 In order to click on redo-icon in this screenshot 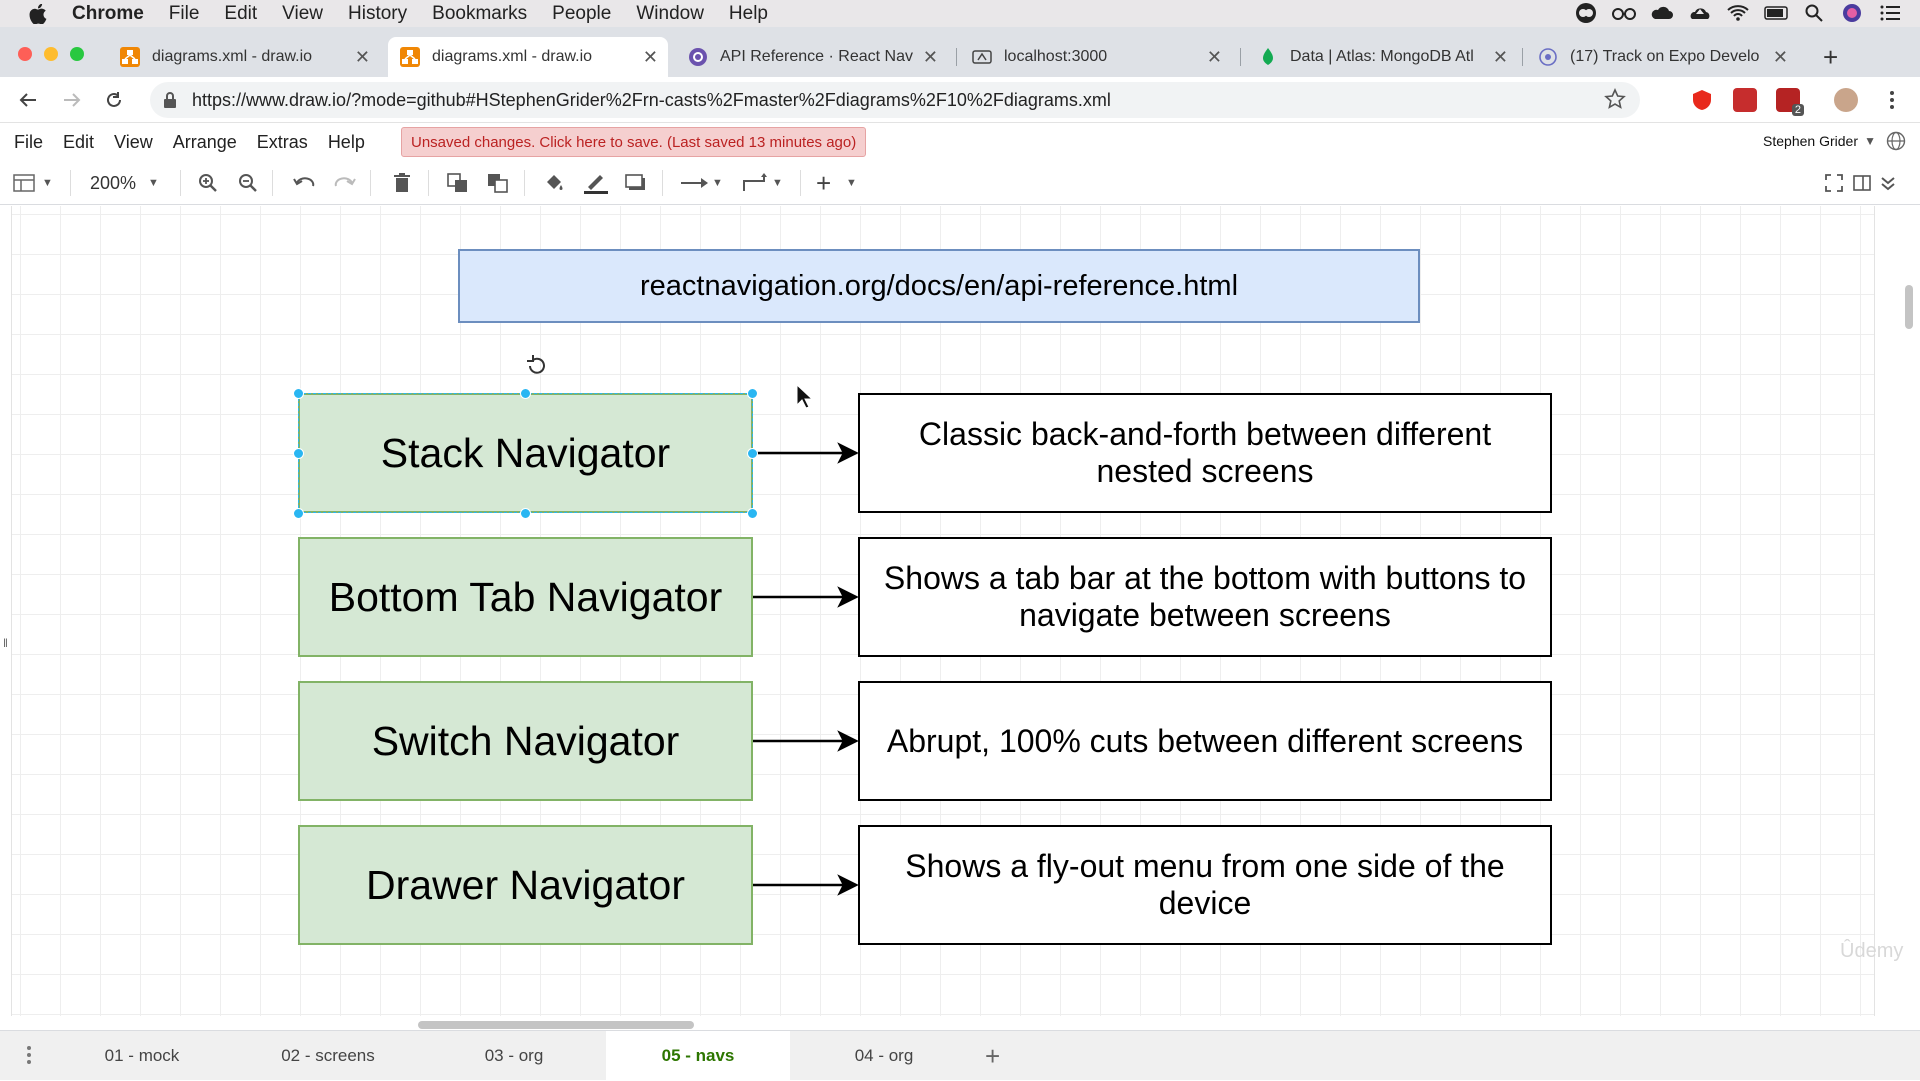, I will do `click(345, 183)`.